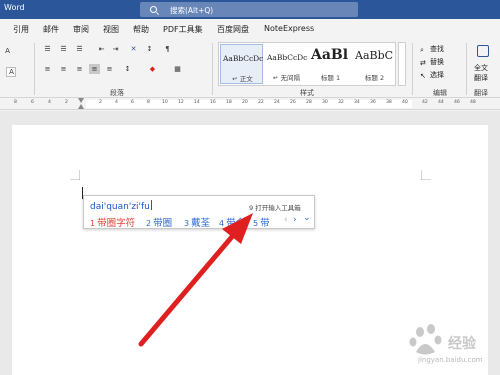 The width and height of the screenshot is (500, 375). What do you see at coordinates (152, 69) in the screenshot?
I see `shading-icon: ◆` at bounding box center [152, 69].